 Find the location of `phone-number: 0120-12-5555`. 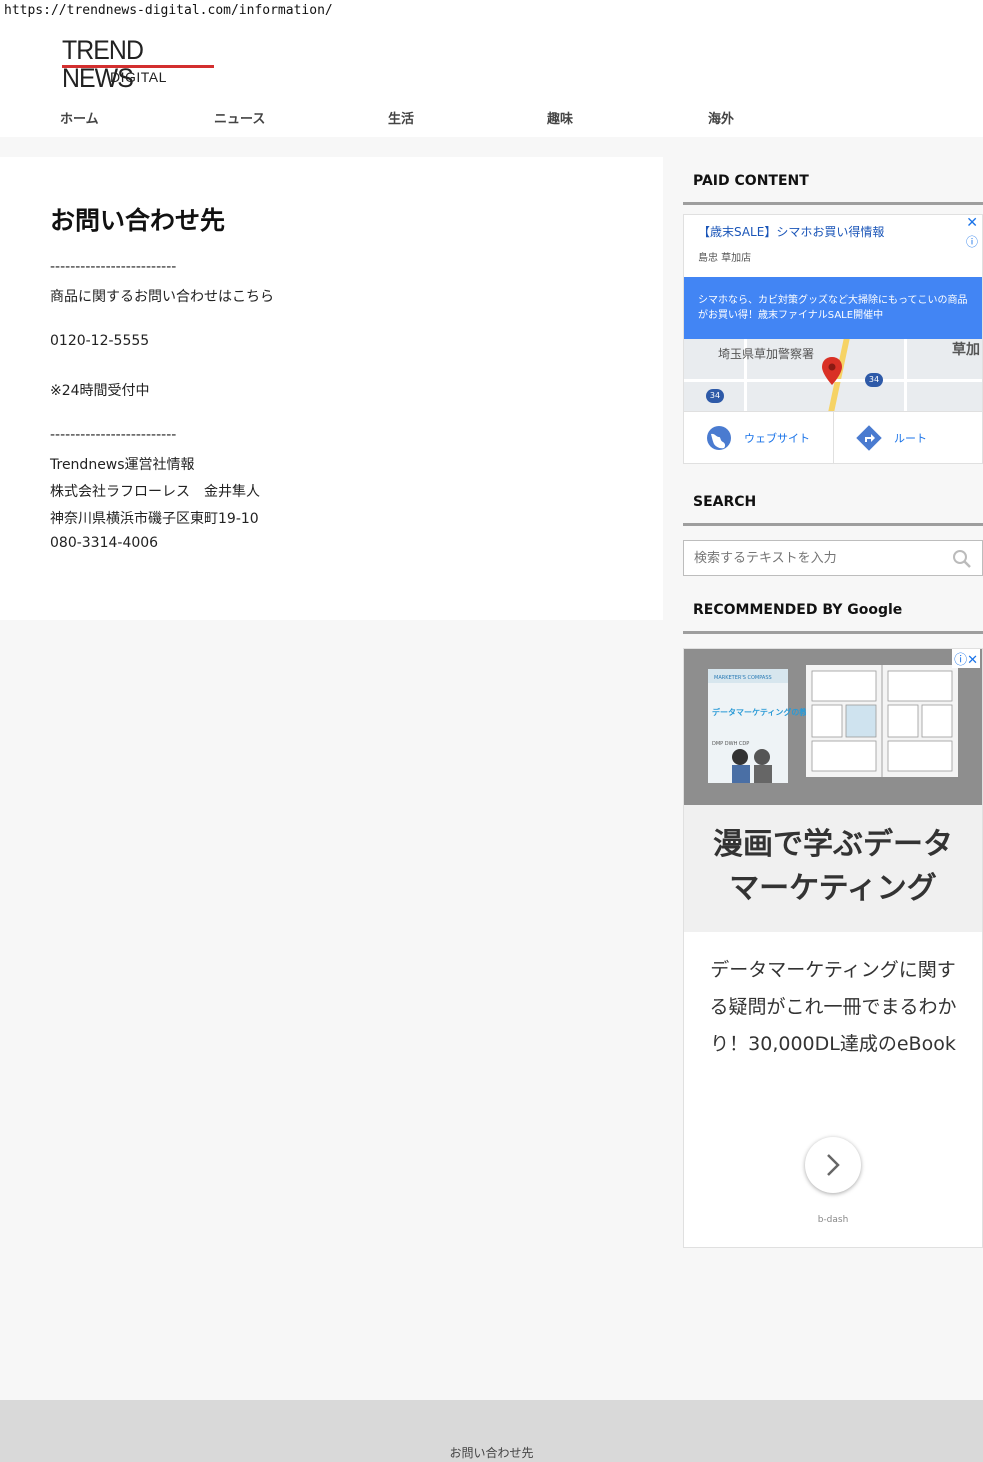

phone-number: 0120-12-5555 is located at coordinates (100, 341).